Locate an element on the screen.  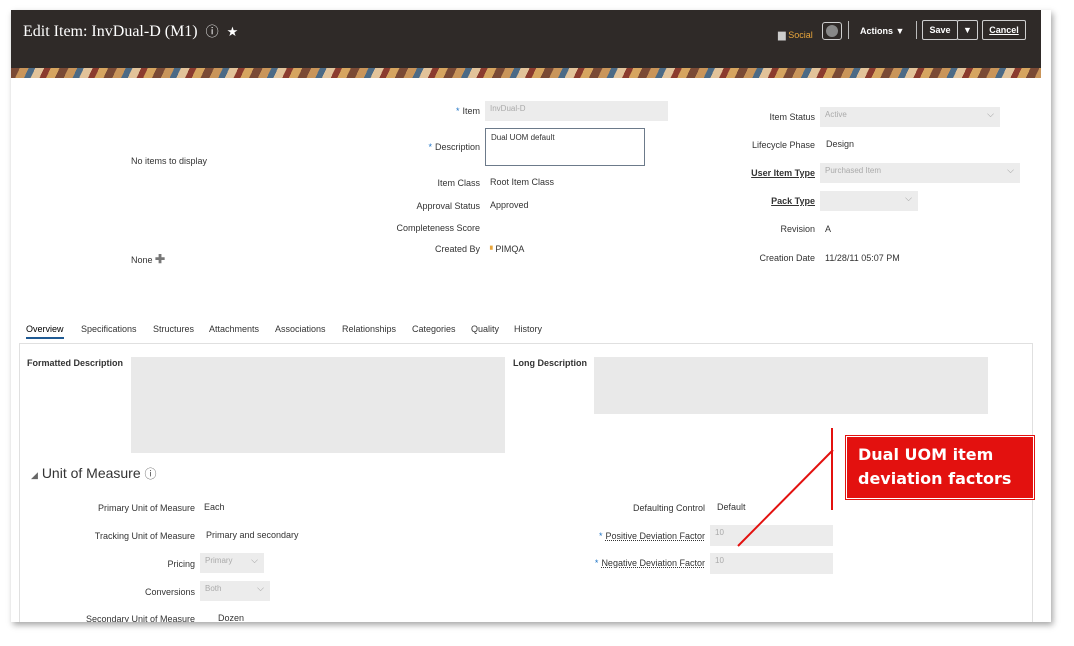
creation-date-label: Creation Date is located at coordinates (787, 258).